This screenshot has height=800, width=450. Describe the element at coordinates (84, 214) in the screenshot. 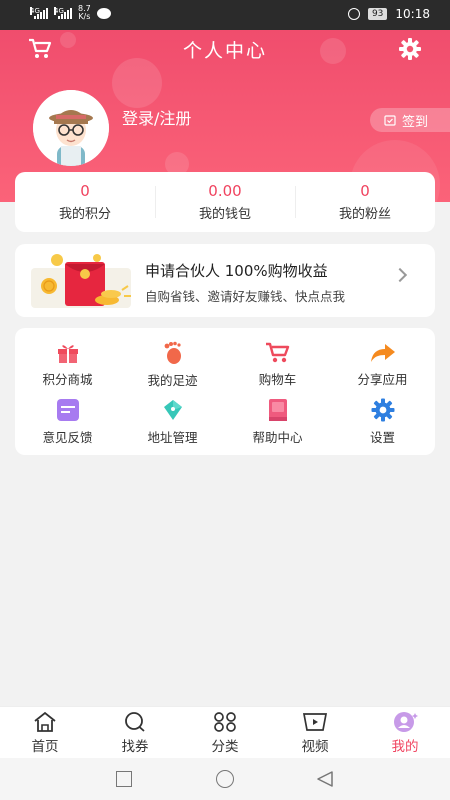

I see `stat-label: 我的积分` at that location.